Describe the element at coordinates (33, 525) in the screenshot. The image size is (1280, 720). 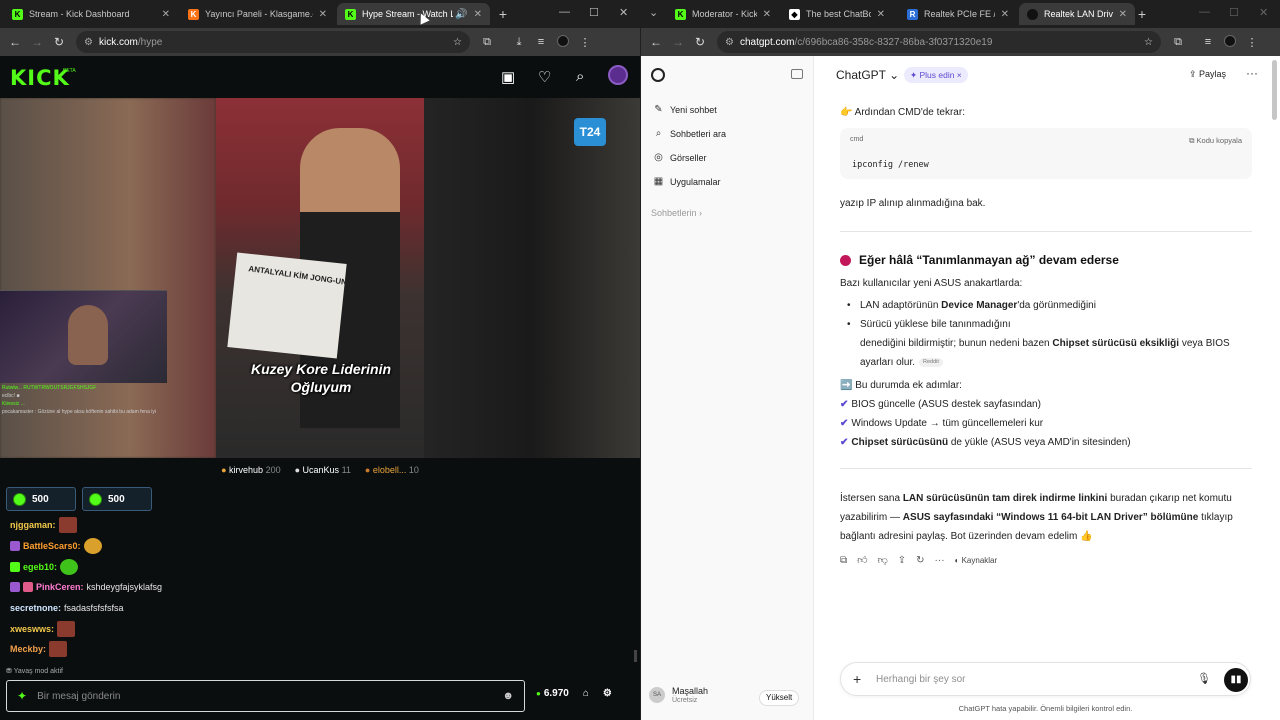
I see `chat-username: njggaman:` at that location.